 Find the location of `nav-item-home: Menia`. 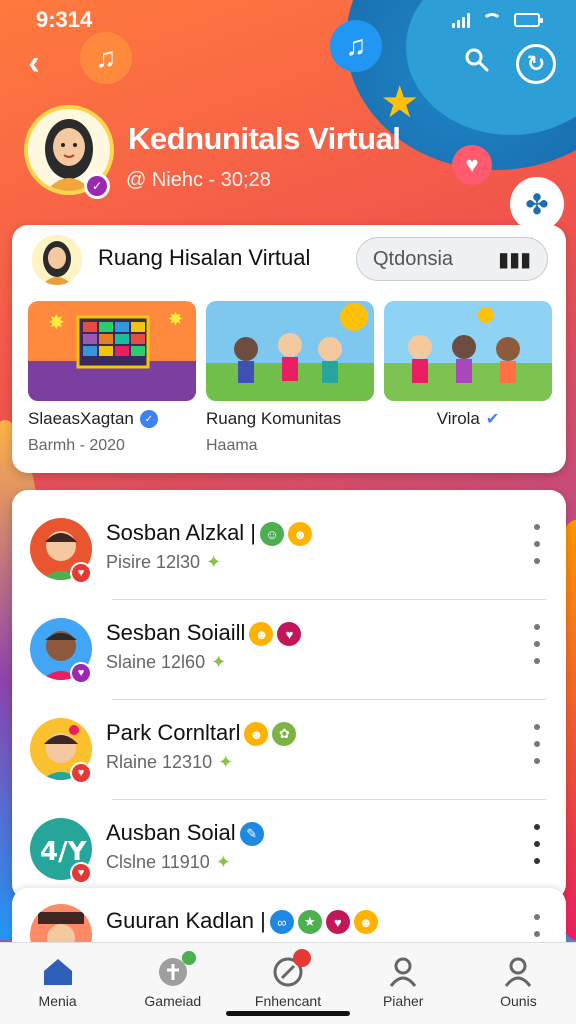

nav-item-home: Menia is located at coordinates (57, 983).